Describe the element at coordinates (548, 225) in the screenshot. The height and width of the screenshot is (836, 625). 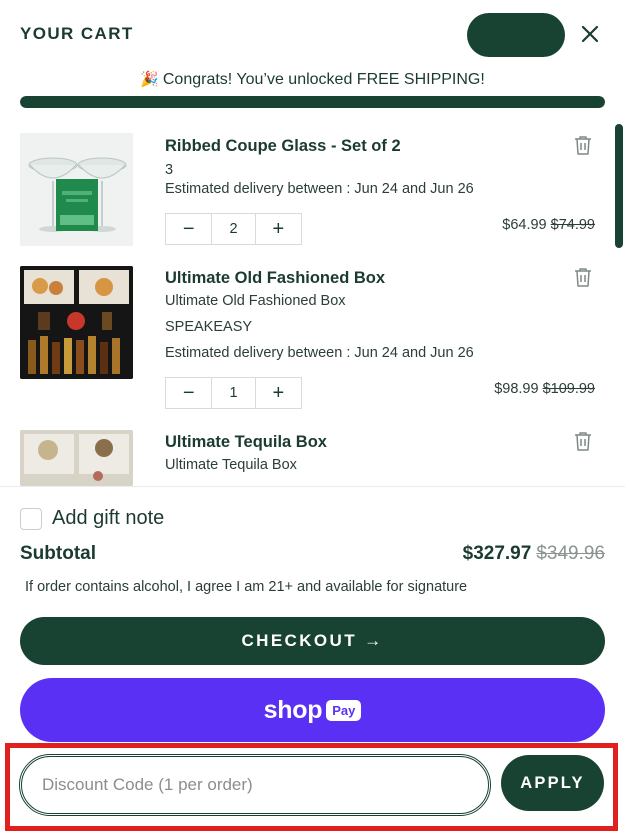
I see `item-price: $64.99 $74.99` at that location.